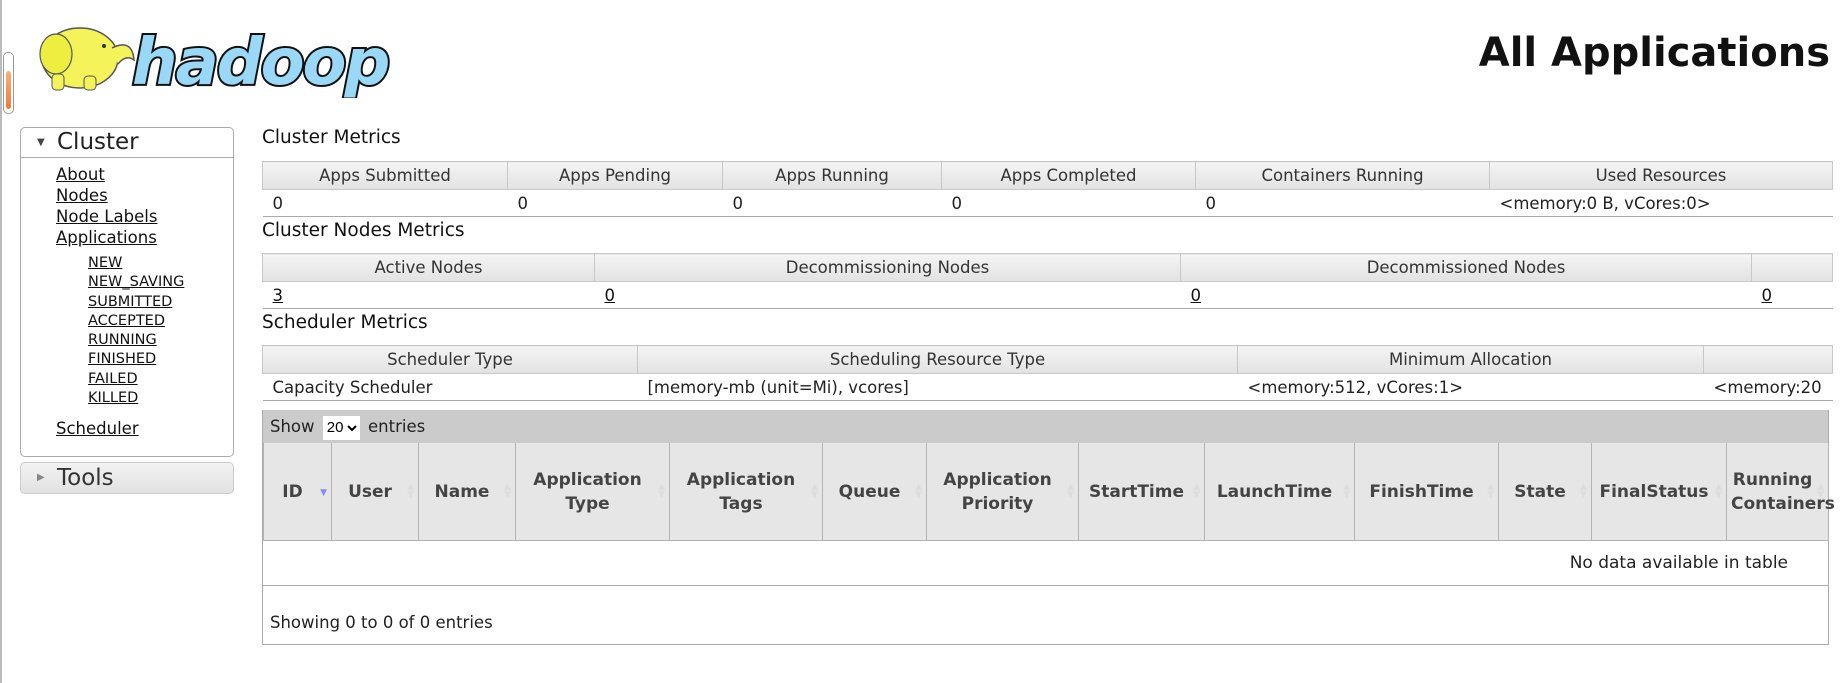 Image resolution: width=1844 pixels, height=683 pixels. What do you see at coordinates (450, 387) in the screenshot?
I see `value-scheduler-type: Capacity Scheduler` at bounding box center [450, 387].